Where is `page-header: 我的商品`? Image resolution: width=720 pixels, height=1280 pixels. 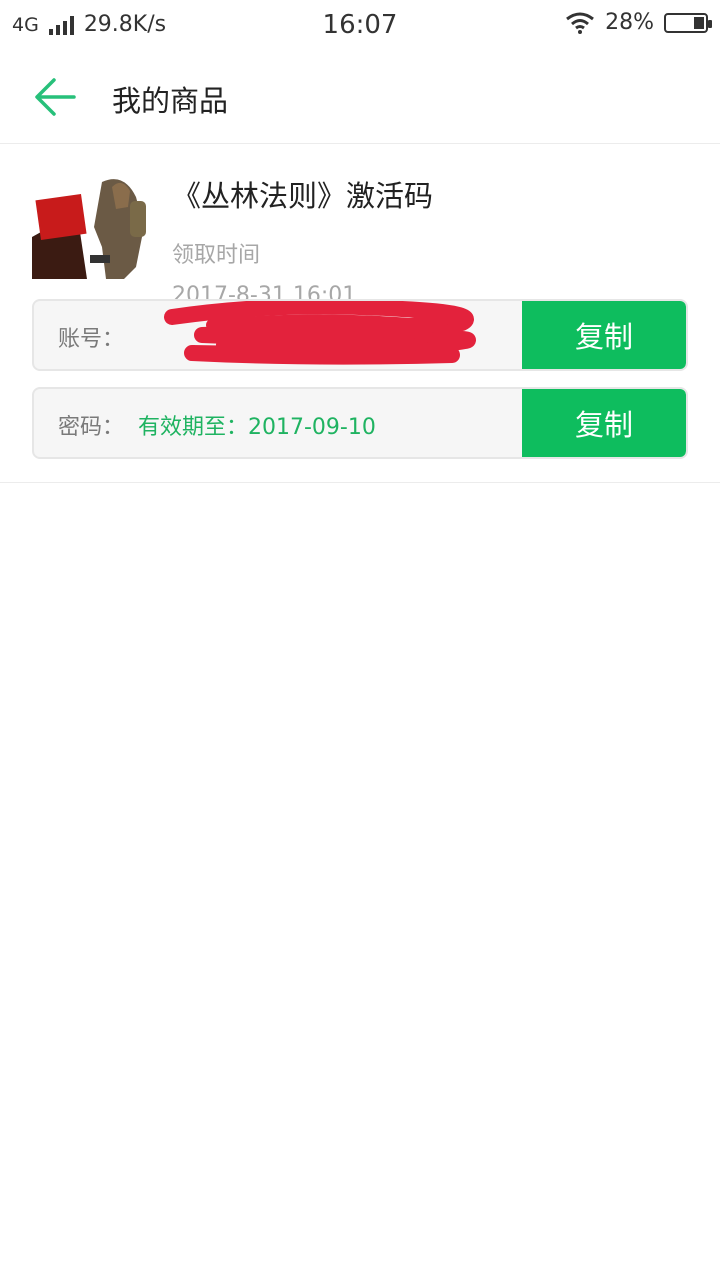 page-header: 我的商品 is located at coordinates (360, 97).